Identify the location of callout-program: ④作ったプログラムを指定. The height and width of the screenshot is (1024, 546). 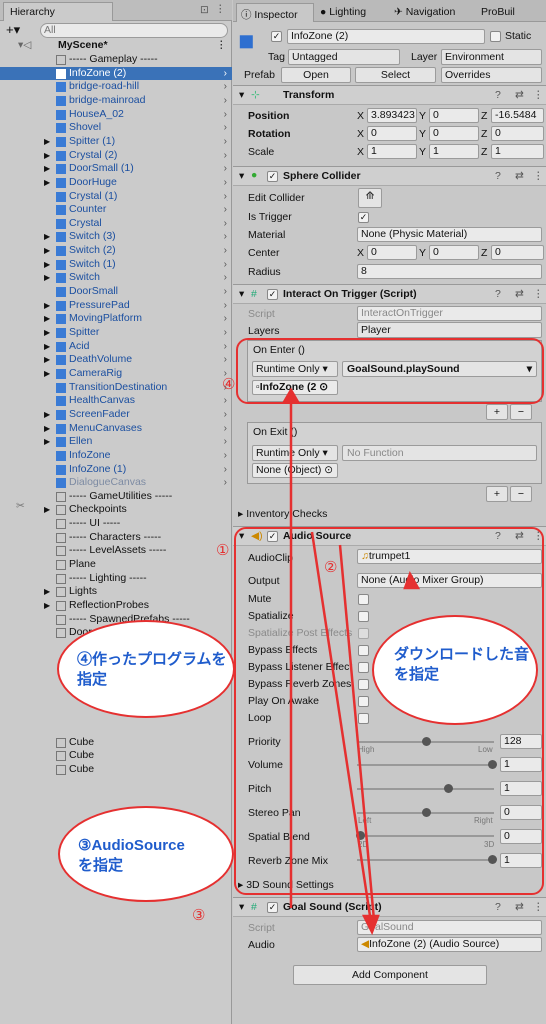
(146, 669).